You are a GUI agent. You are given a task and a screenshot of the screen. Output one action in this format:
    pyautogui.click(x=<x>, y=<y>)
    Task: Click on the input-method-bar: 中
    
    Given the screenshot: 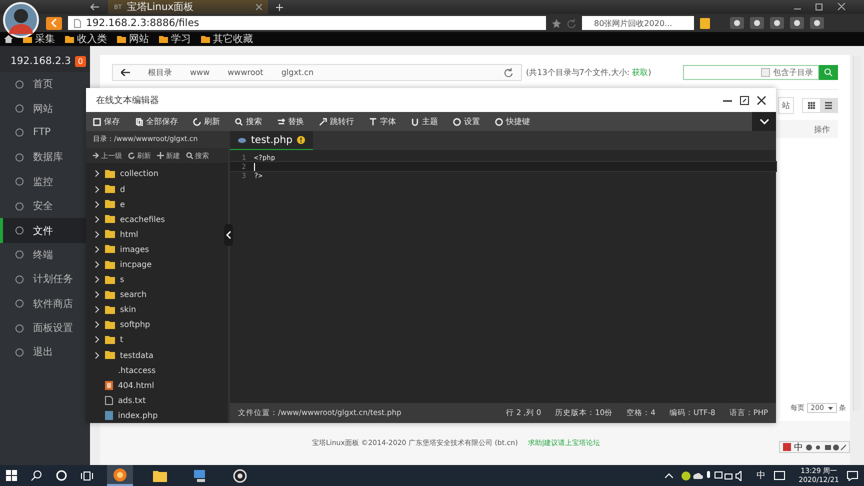 What is the action you would take?
    pyautogui.click(x=814, y=447)
    